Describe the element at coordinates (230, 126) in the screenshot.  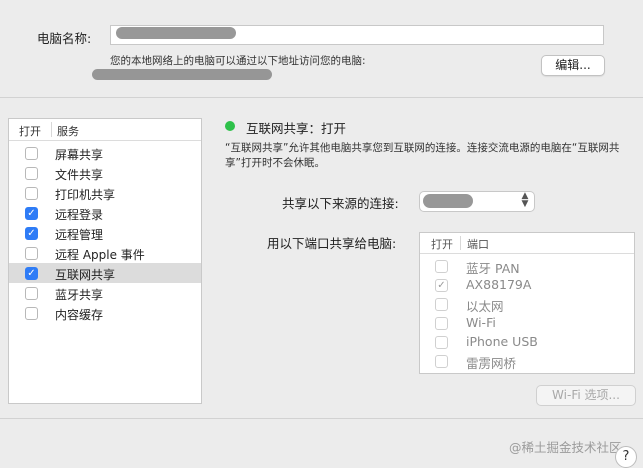
I see `status-indicator-icon` at that location.